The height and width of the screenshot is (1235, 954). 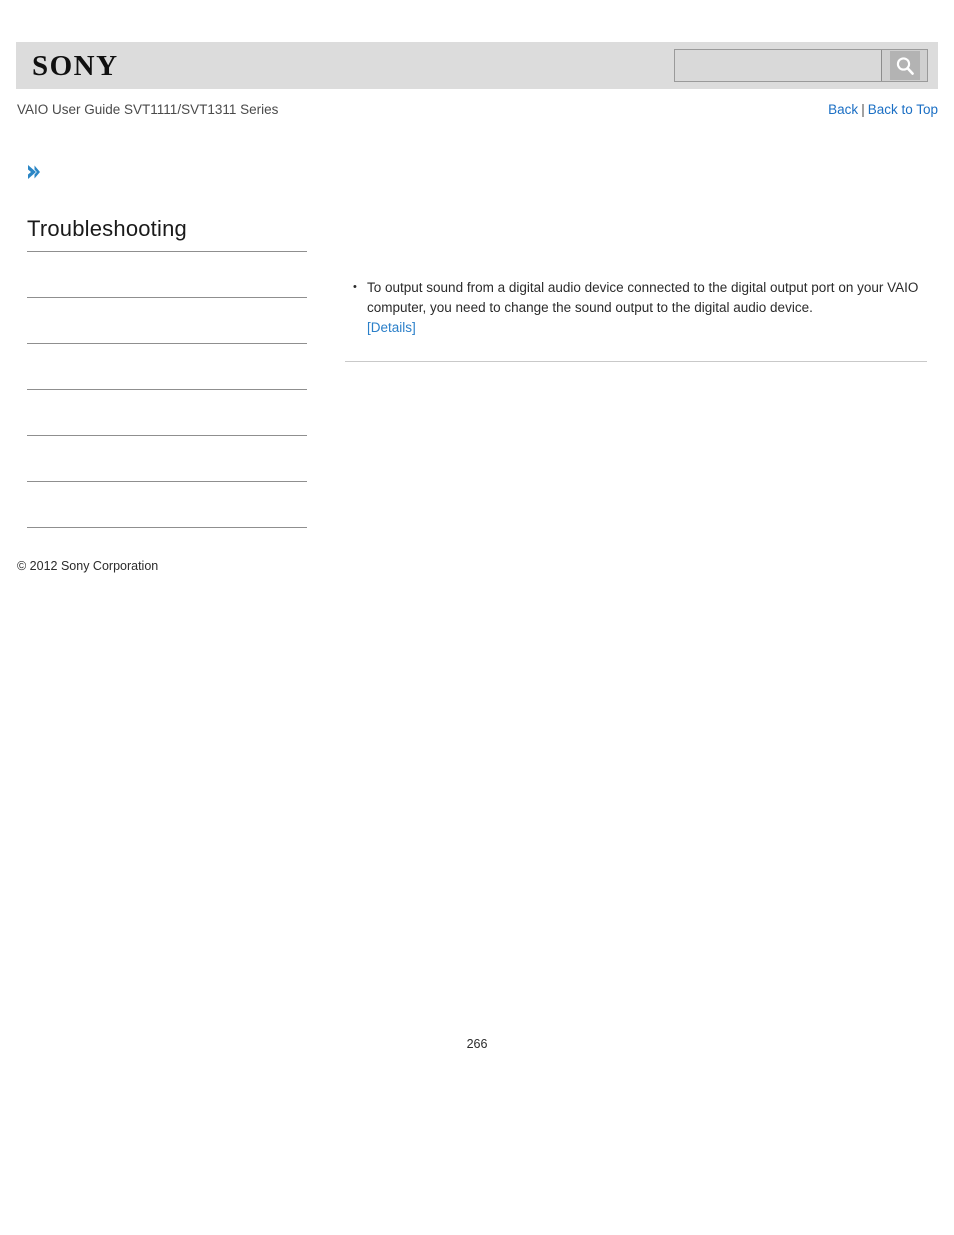 What do you see at coordinates (843, 109) in the screenshot?
I see `back-link: Back` at bounding box center [843, 109].